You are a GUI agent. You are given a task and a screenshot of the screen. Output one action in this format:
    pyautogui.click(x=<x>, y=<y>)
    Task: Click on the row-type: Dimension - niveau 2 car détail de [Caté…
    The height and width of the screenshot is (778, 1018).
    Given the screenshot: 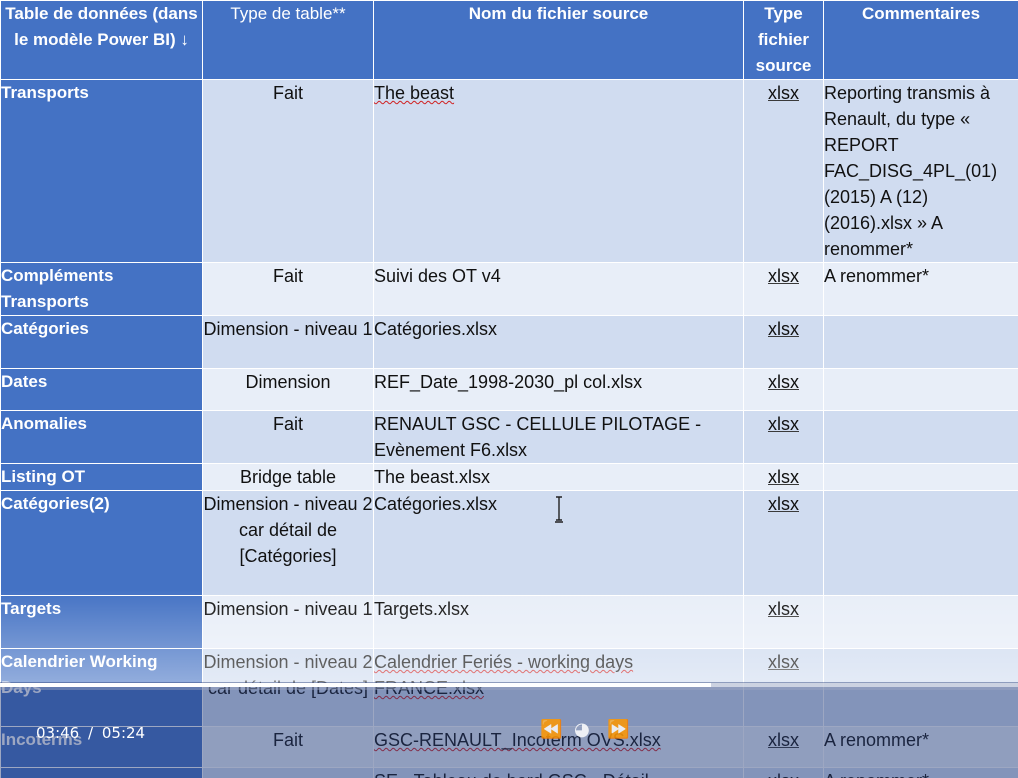 What is the action you would take?
    pyautogui.click(x=288, y=543)
    